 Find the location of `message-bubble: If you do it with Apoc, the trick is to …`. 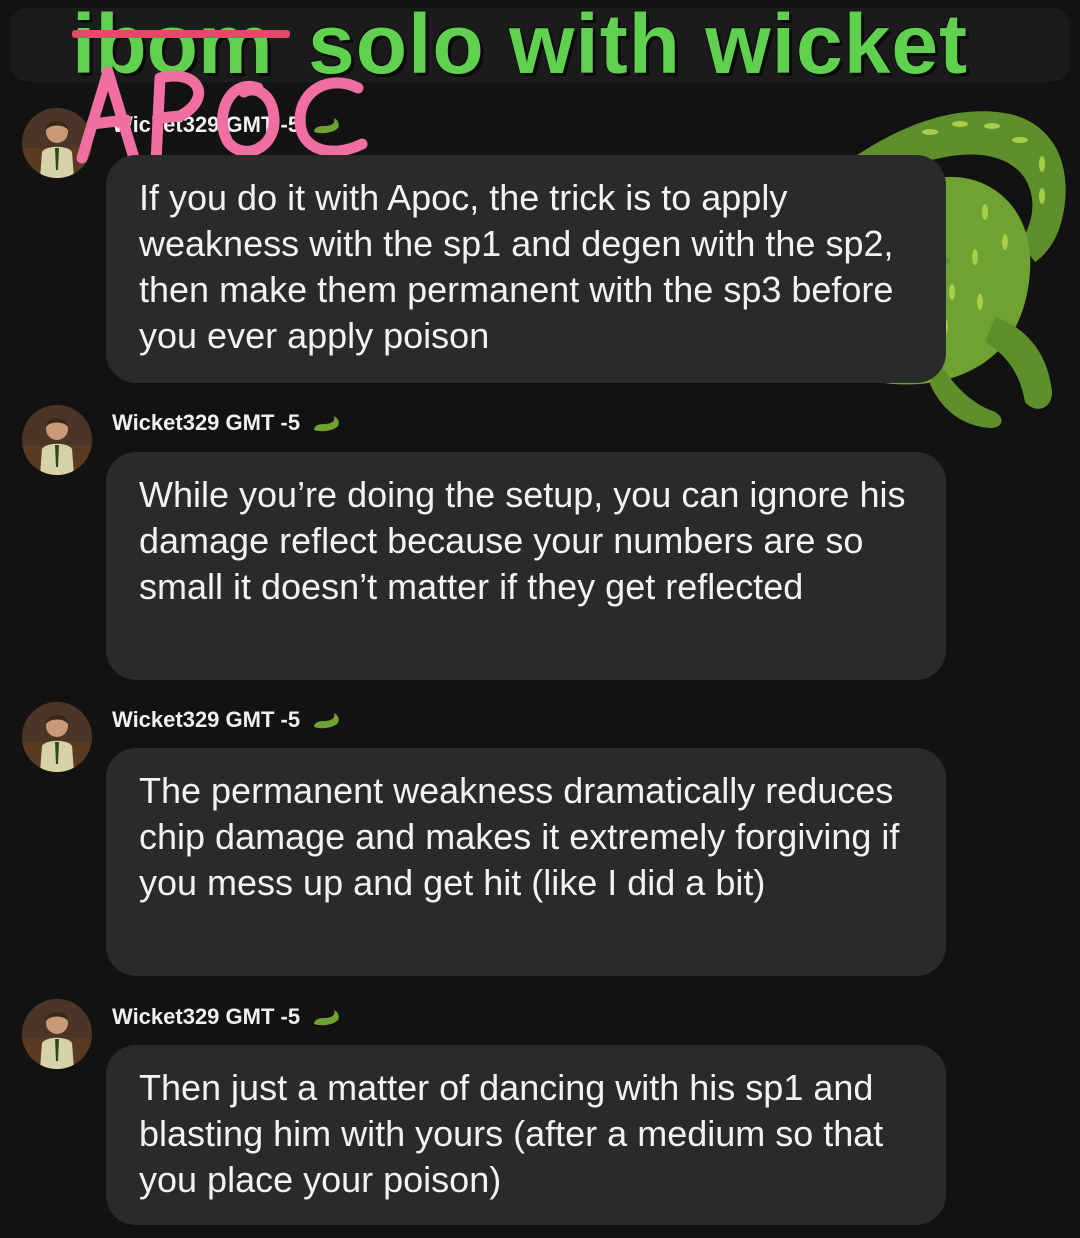

message-bubble: If you do it with Apoc, the trick is to … is located at coordinates (526, 269).